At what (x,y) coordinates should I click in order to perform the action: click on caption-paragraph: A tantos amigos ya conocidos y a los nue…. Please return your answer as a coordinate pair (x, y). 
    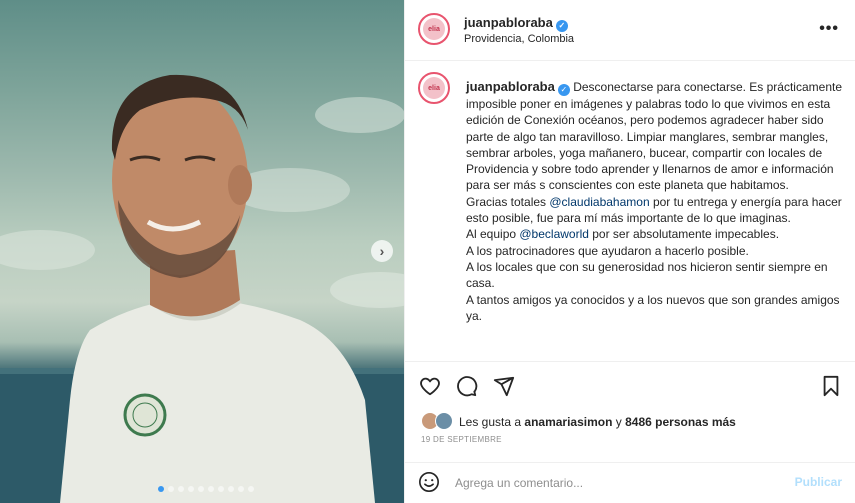
    Looking at the image, I should click on (653, 307).